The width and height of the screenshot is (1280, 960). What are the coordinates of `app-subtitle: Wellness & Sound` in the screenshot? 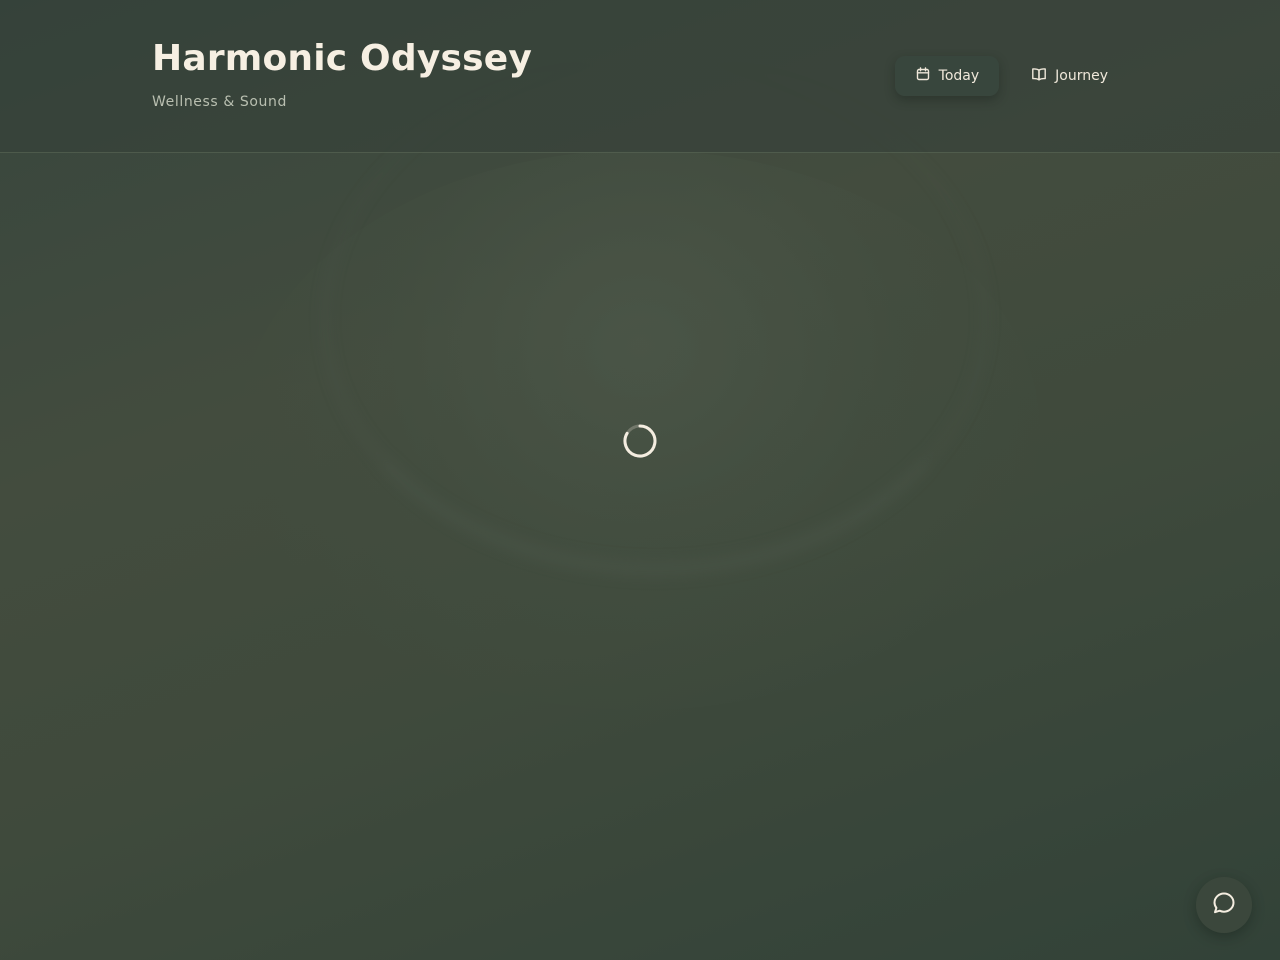 It's located at (219, 102).